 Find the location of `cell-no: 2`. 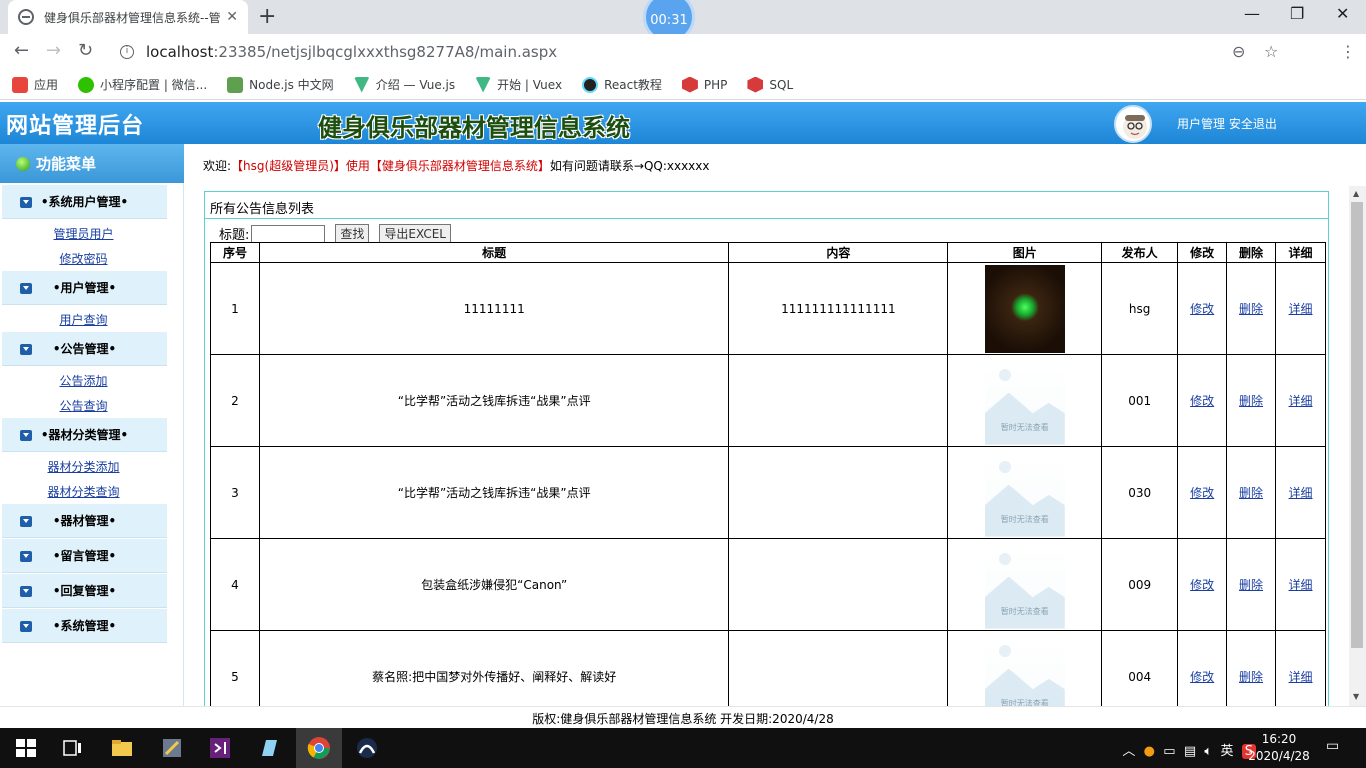

cell-no: 2 is located at coordinates (235, 400).